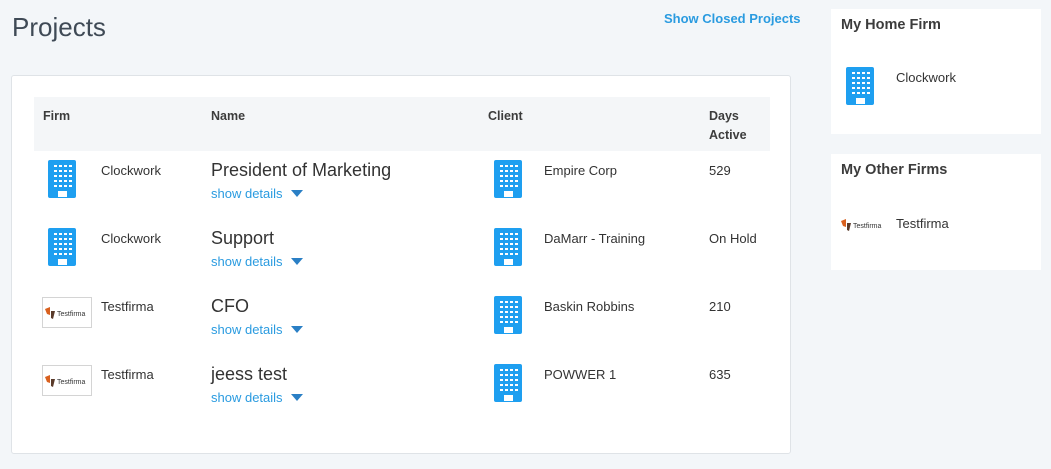 The width and height of the screenshot is (1051, 469). I want to click on days-active-value: On Hold, so click(733, 238).